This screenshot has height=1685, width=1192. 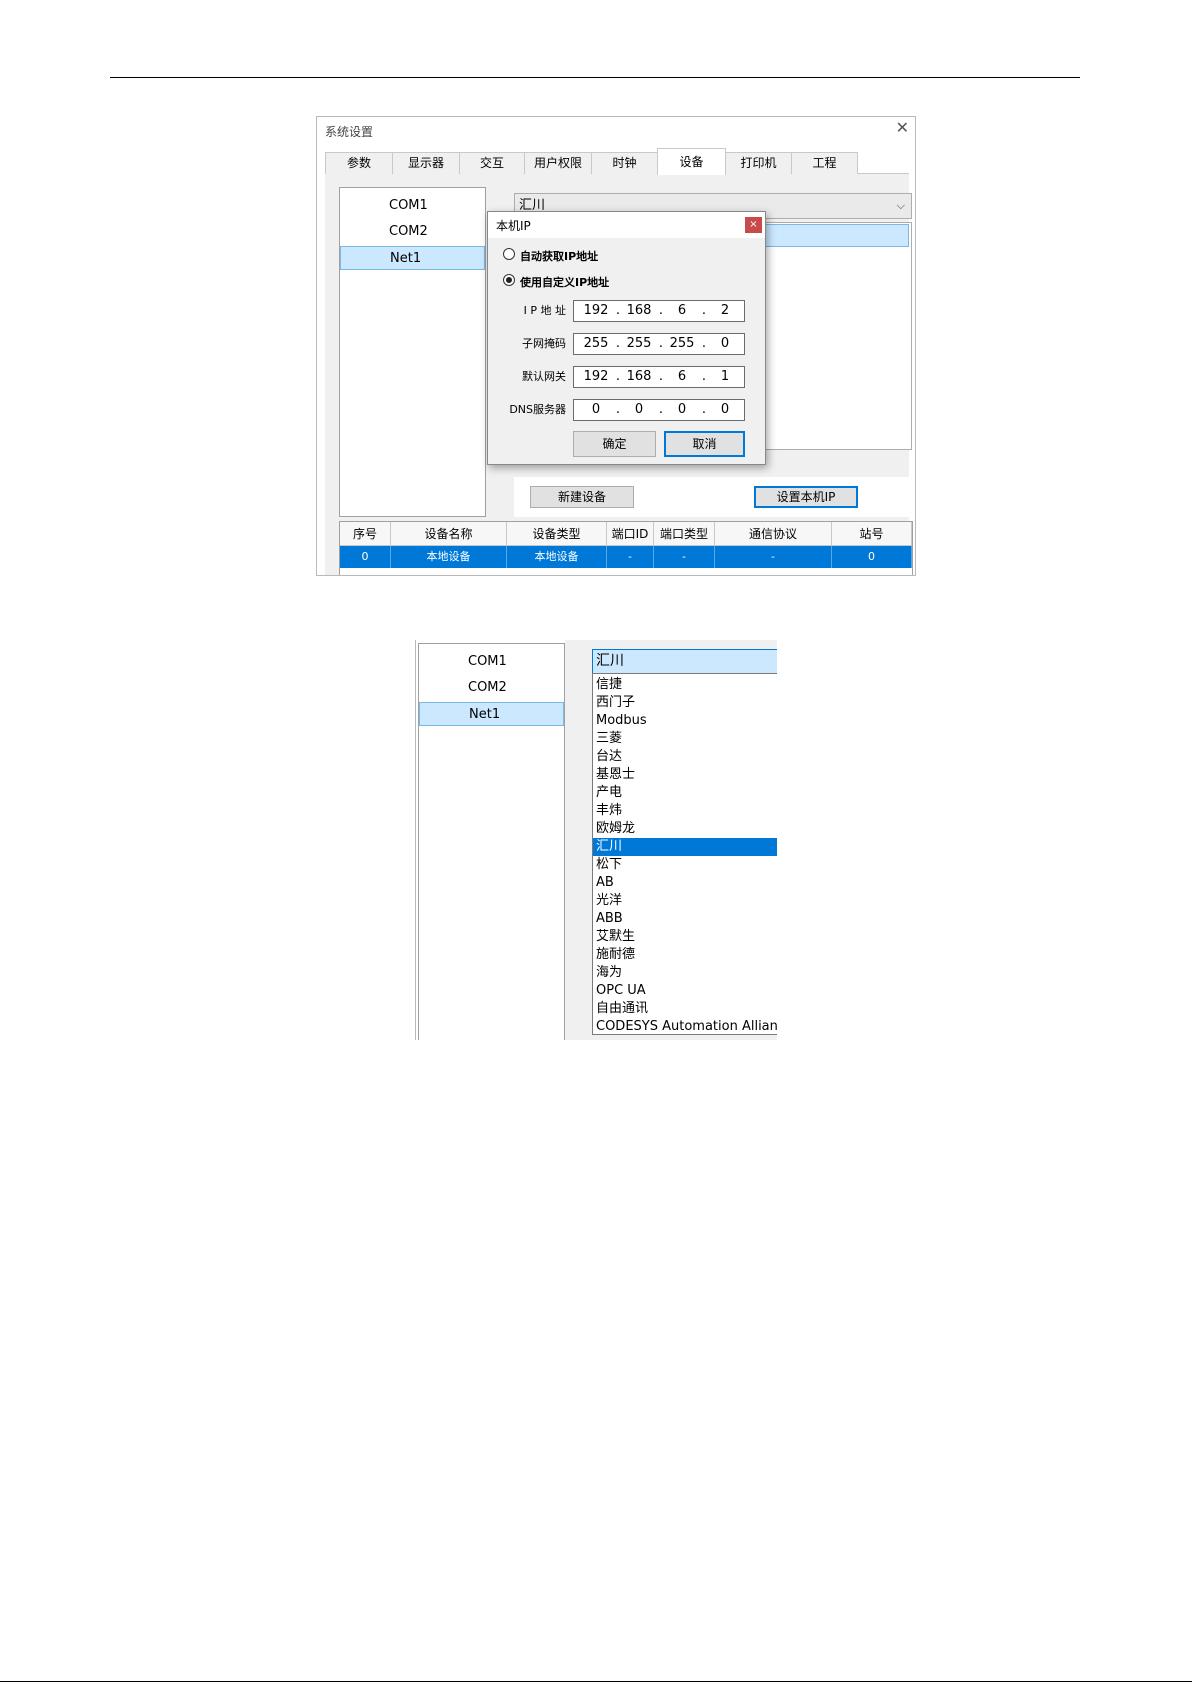 What do you see at coordinates (872, 534) in the screenshot?
I see `column-header-station: 站号` at bounding box center [872, 534].